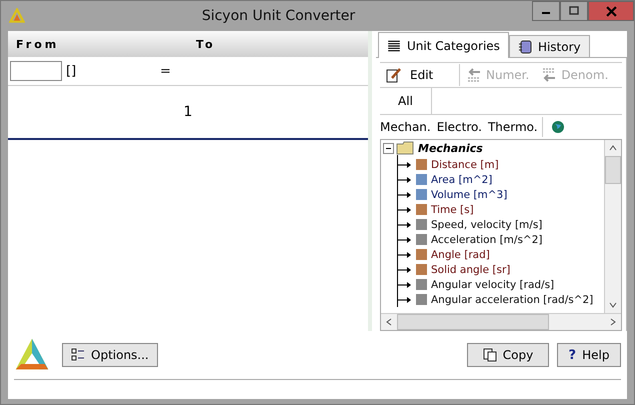 This screenshot has width=635, height=405. Describe the element at coordinates (408, 127) in the screenshot. I see `category-button: Mechan.` at that location.